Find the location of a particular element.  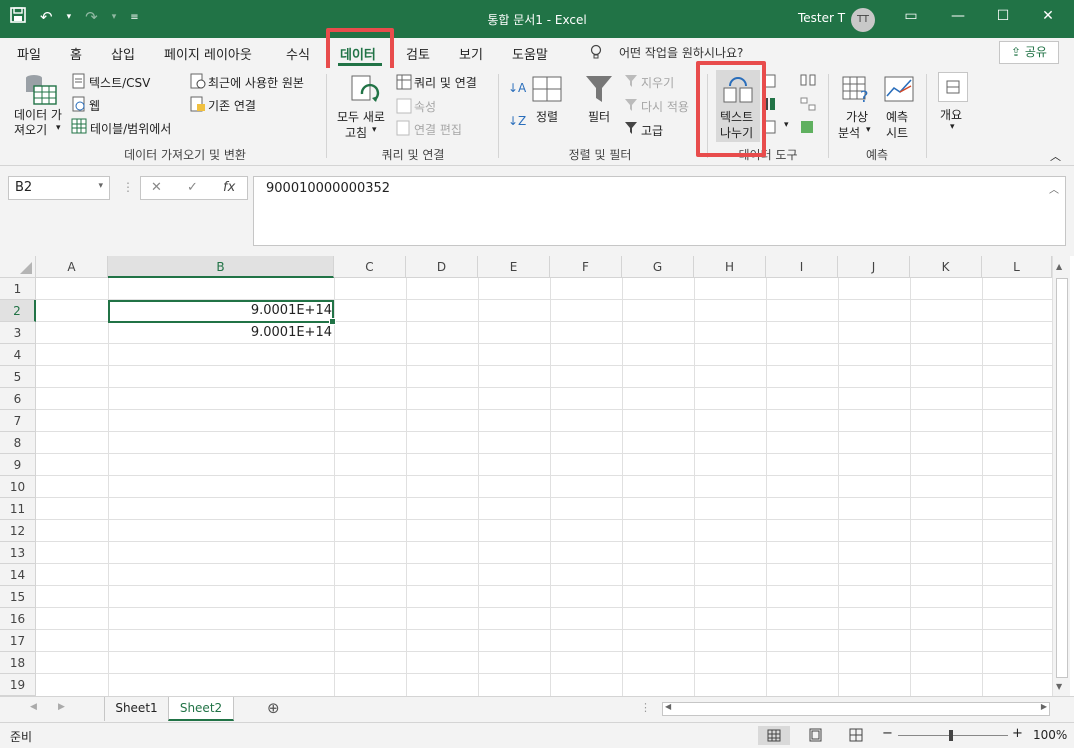

select-all-button is located at coordinates (18, 267).